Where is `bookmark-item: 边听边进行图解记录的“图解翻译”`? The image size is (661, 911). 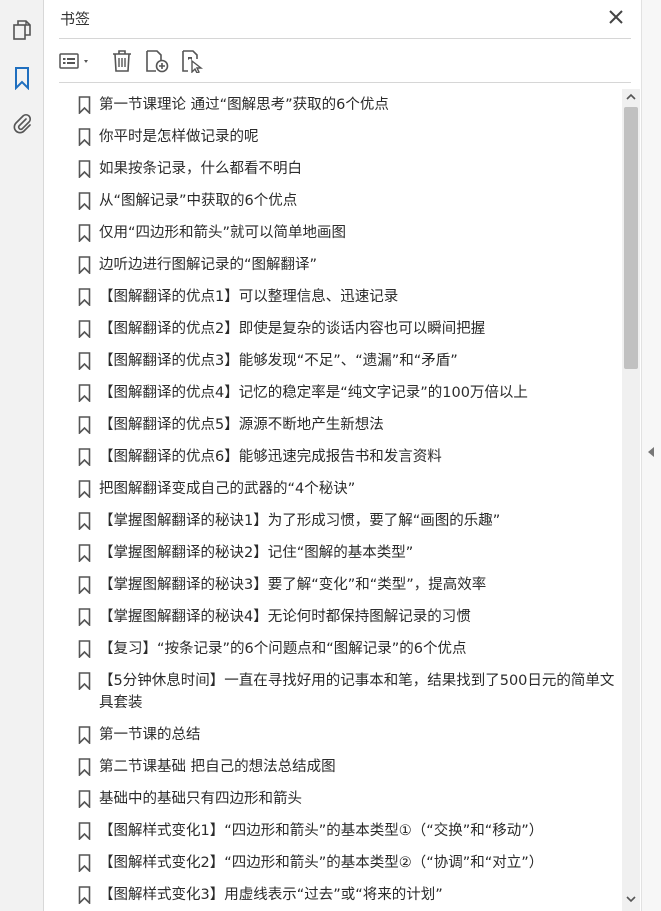
bookmark-item: 边听边进行图解记录的“图解翻译” is located at coordinates (343, 265).